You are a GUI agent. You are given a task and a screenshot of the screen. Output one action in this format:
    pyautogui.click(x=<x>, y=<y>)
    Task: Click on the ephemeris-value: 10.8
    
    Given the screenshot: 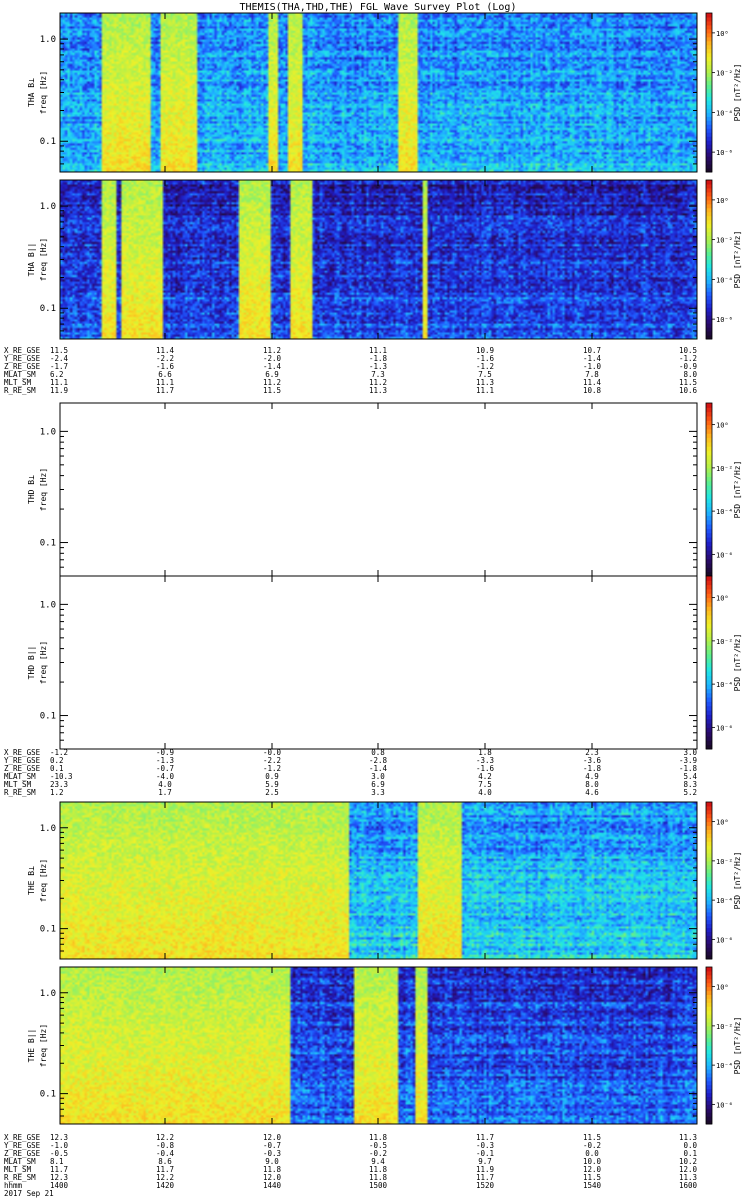 What is the action you would take?
    pyautogui.click(x=592, y=390)
    